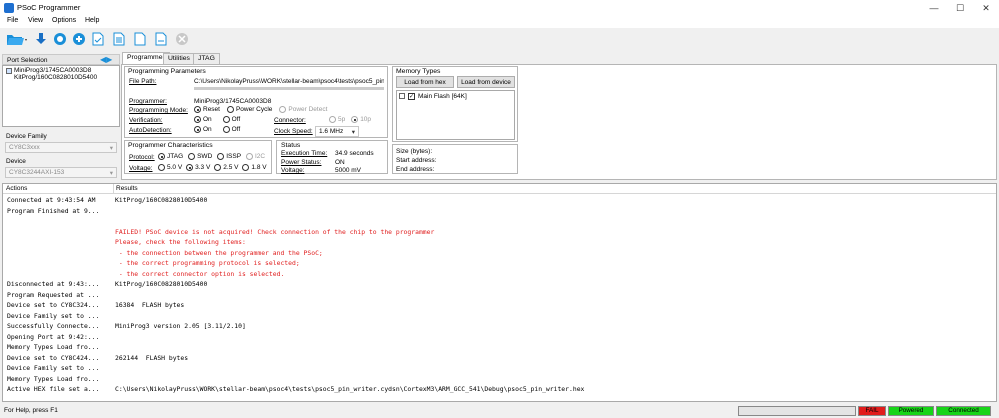 This screenshot has width=999, height=418. What do you see at coordinates (60, 39) in the screenshot?
I see `program-icon` at bounding box center [60, 39].